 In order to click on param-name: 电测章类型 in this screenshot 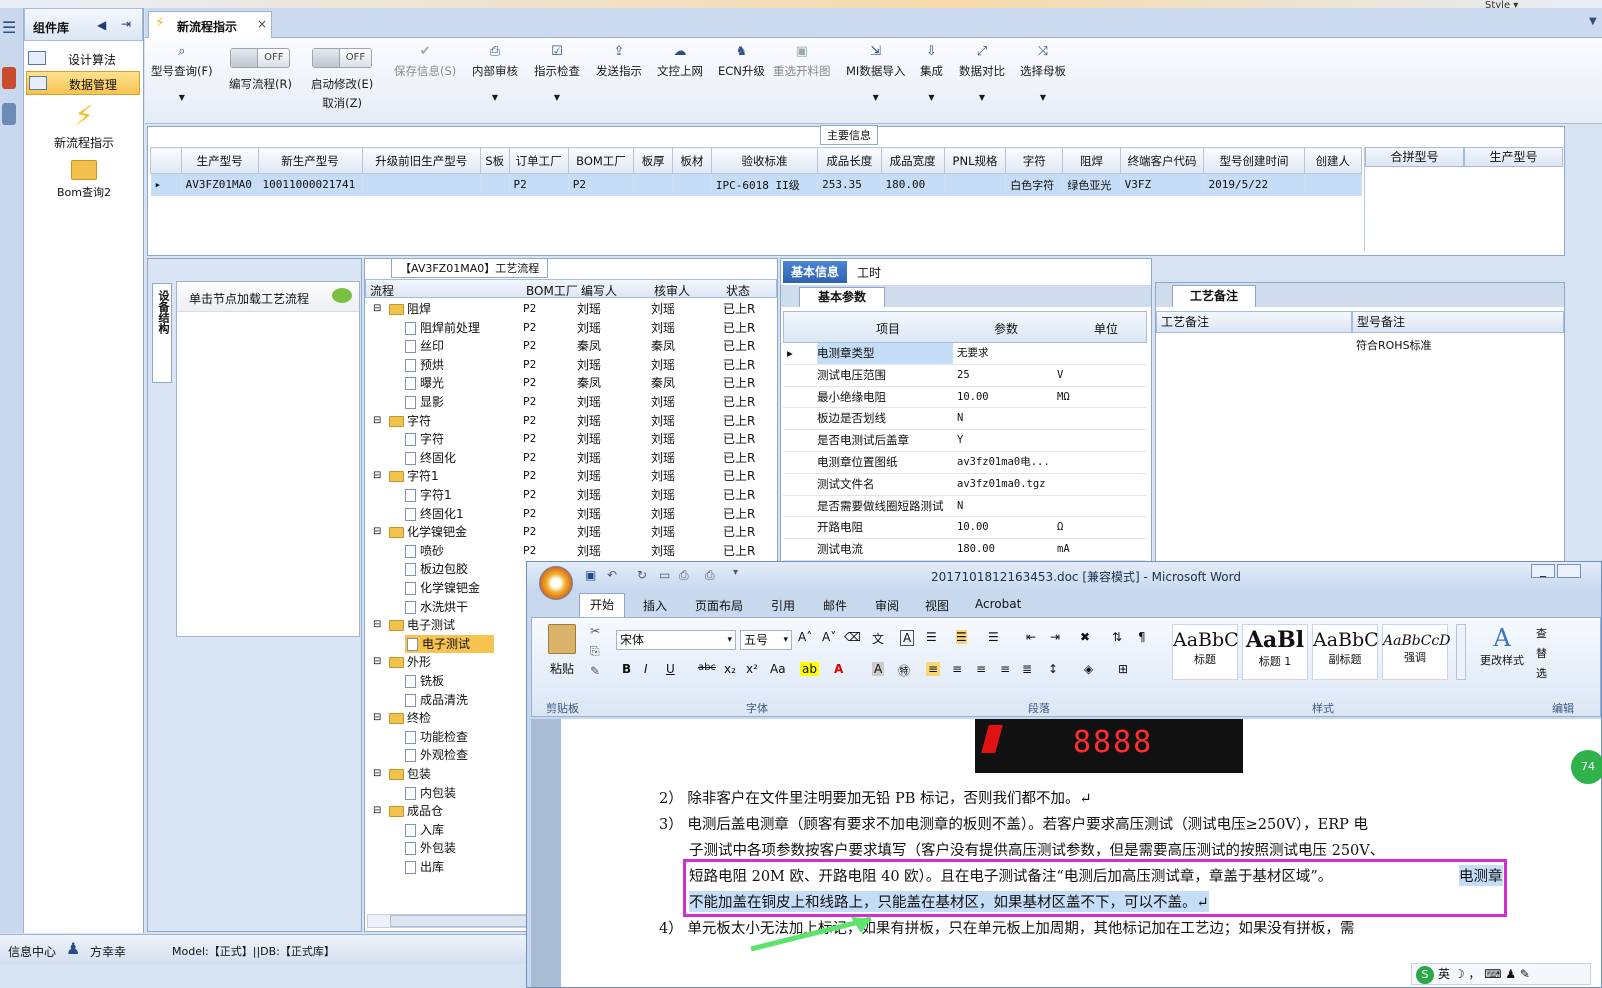, I will do `click(885, 353)`.